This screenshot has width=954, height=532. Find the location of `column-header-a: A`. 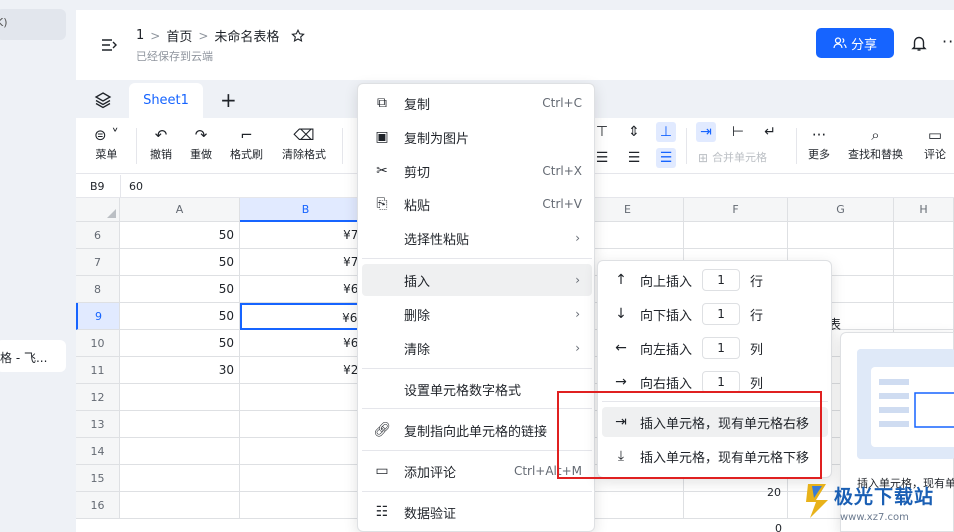

column-header-a: A is located at coordinates (180, 210).